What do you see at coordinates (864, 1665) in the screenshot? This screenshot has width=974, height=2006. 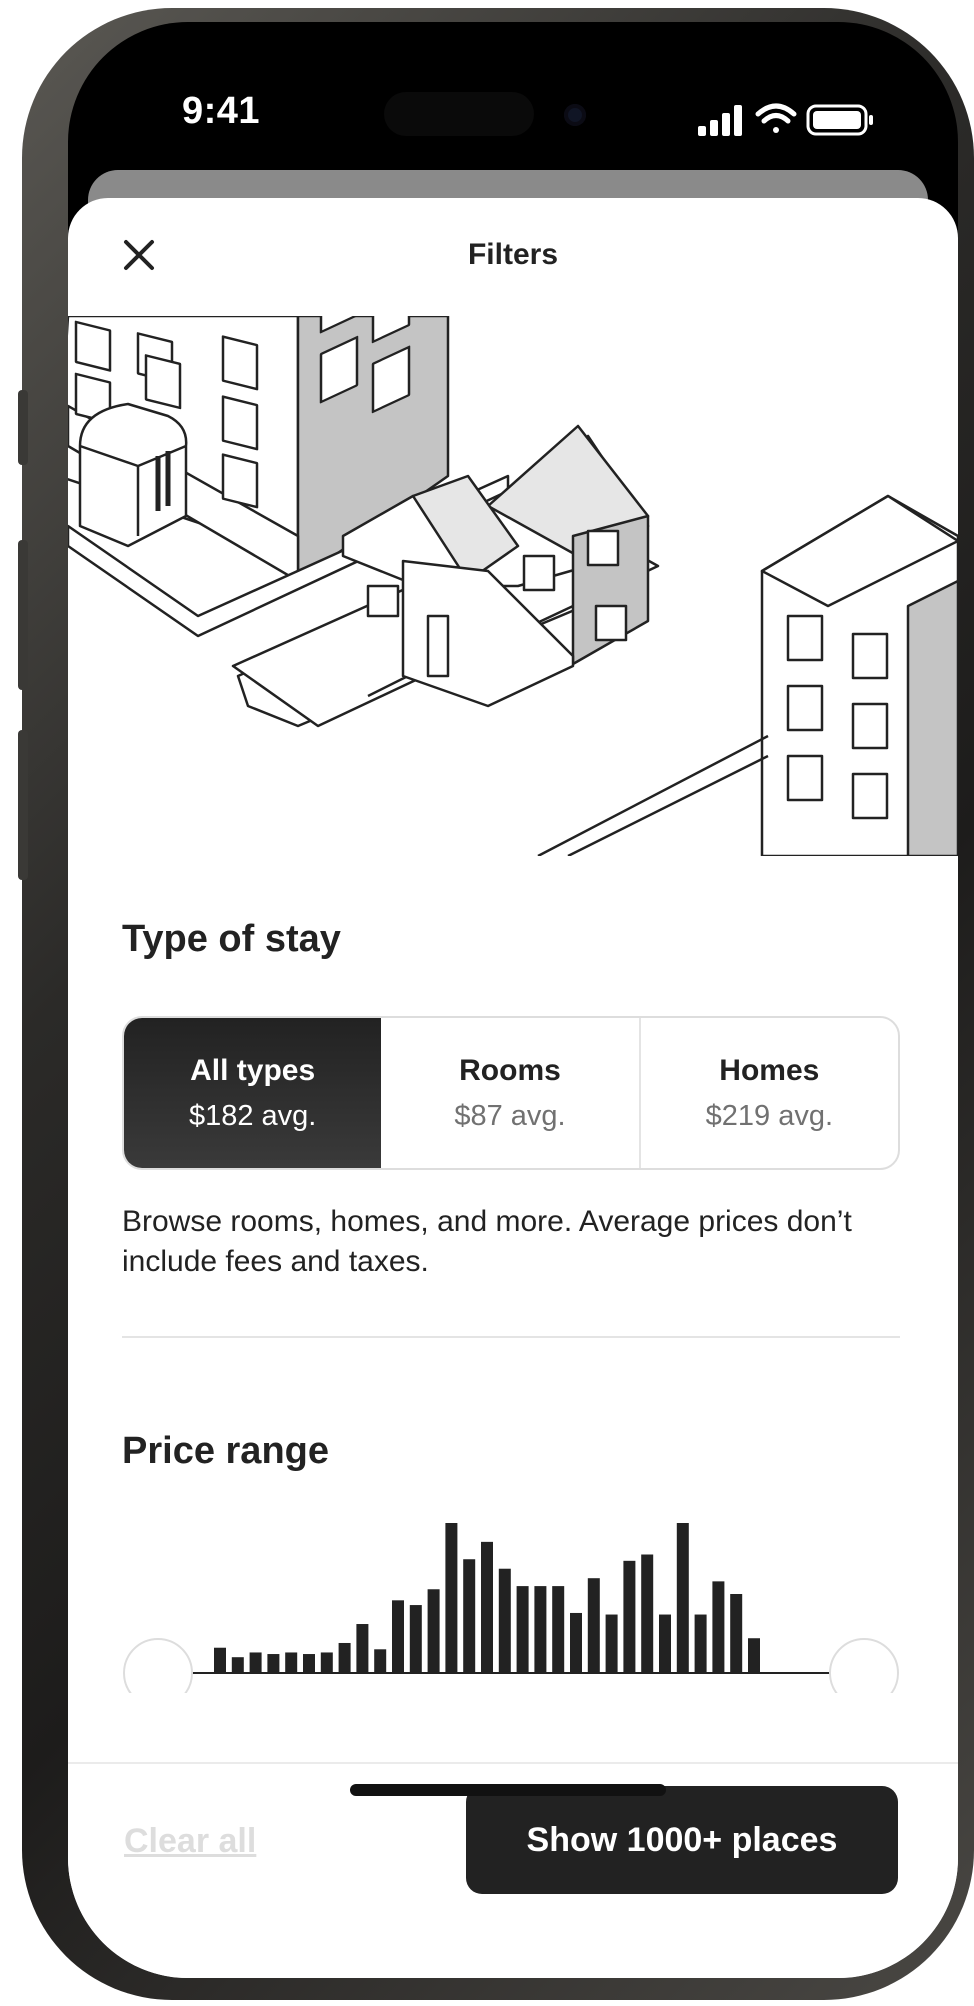 I see `price-max-handle` at bounding box center [864, 1665].